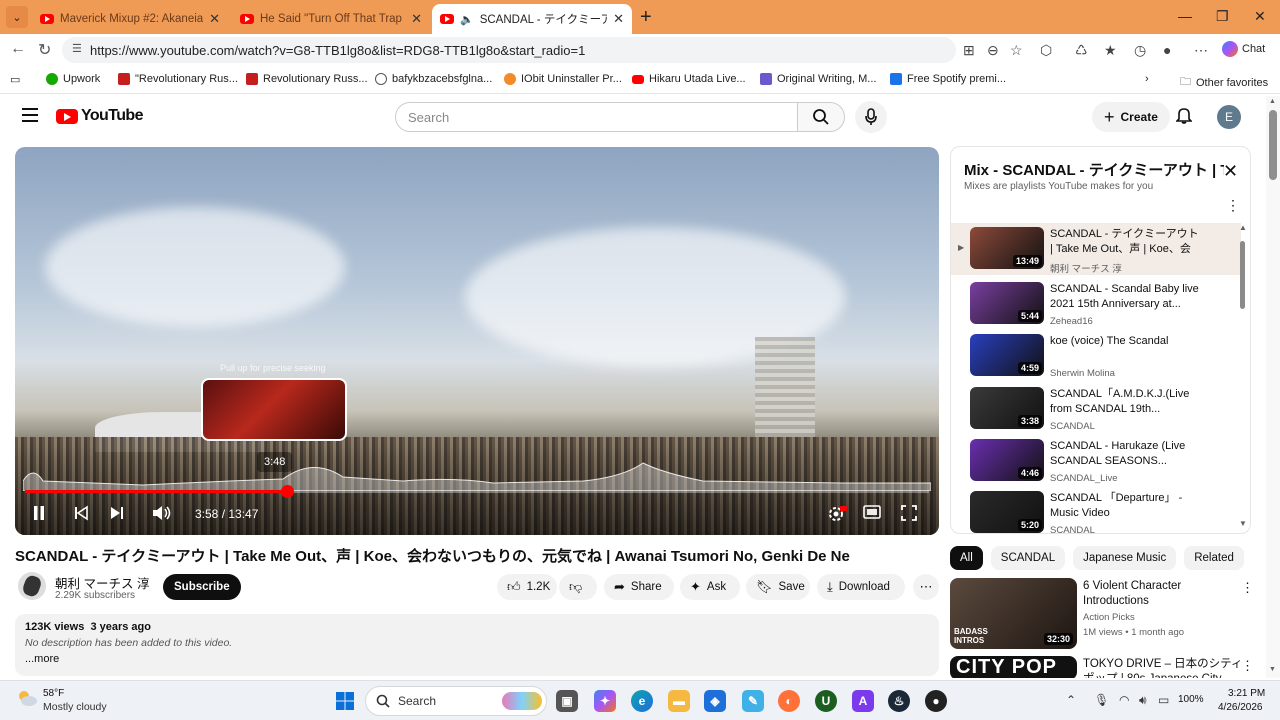 This screenshot has width=1280, height=720. Describe the element at coordinates (909, 515) in the screenshot. I see `fullscreen-button` at that location.